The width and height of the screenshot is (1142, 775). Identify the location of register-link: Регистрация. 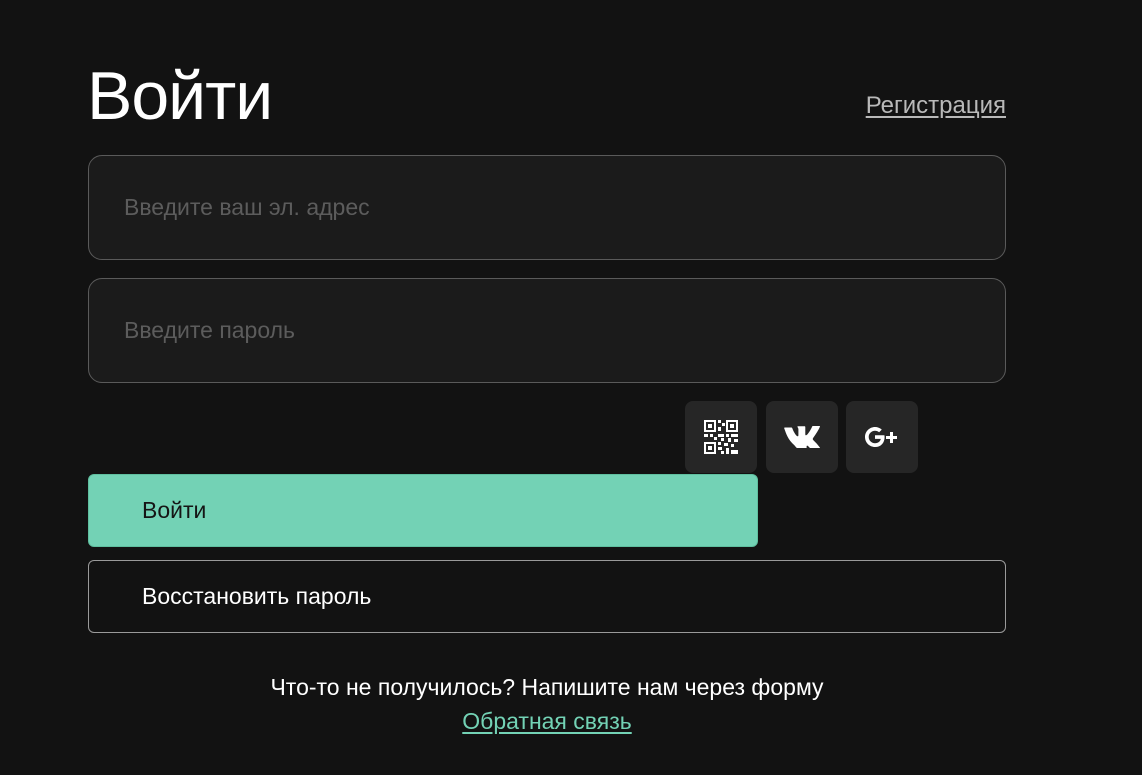
(930, 106).